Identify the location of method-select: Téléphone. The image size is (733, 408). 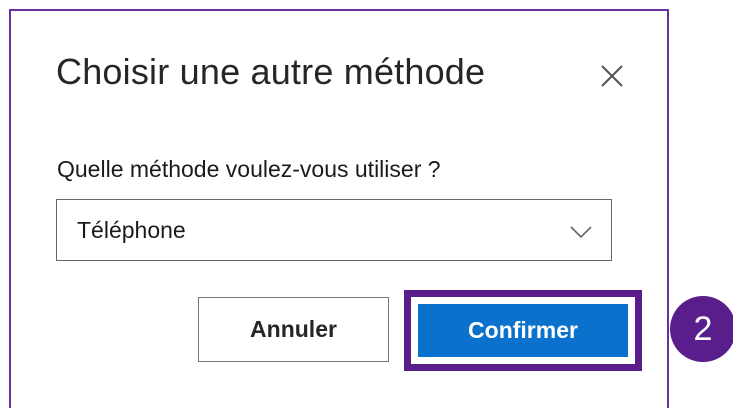
(334, 230).